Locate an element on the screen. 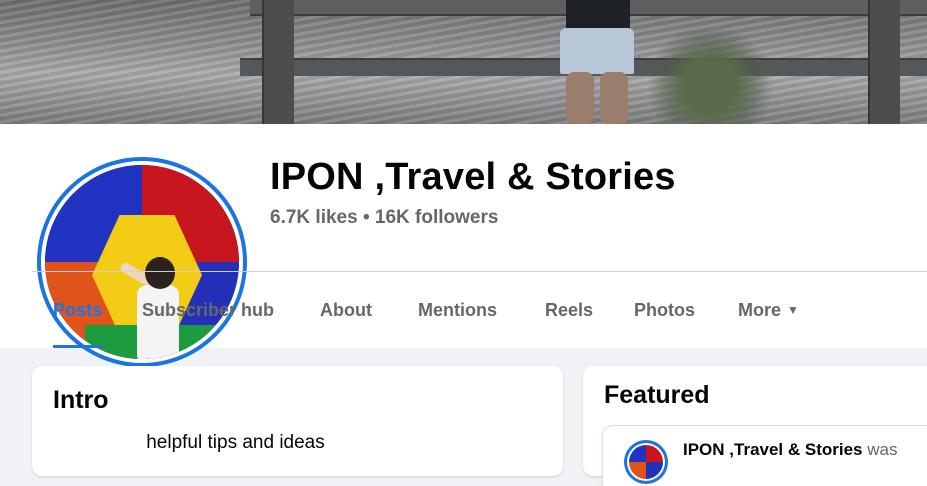 The width and height of the screenshot is (927, 486). tab-posts: Posts is located at coordinates (78, 310).